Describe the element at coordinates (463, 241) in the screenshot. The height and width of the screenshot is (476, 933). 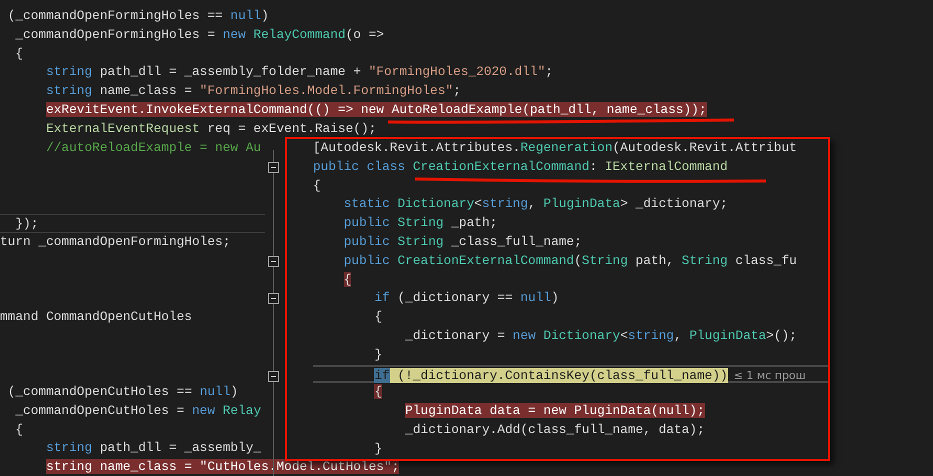
I see `code-line: public String _class_full_name;` at that location.